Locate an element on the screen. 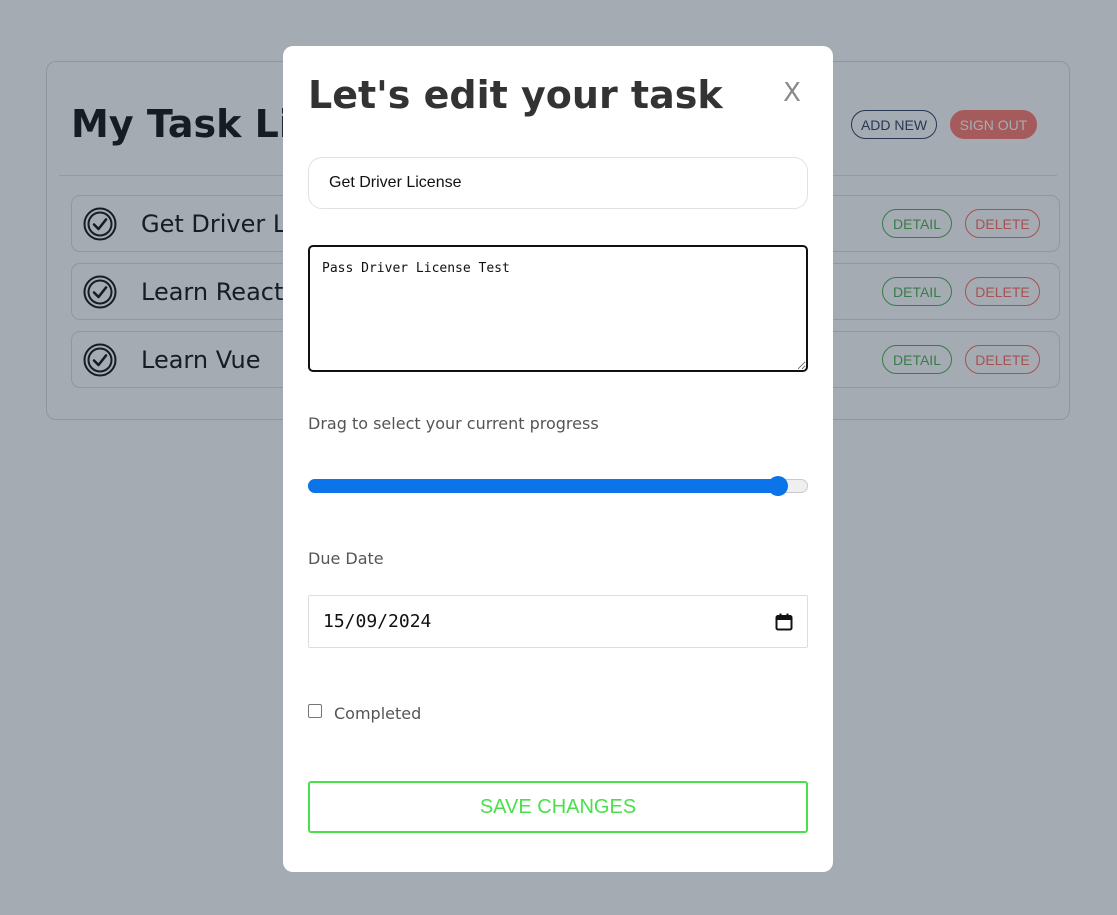 This screenshot has width=1117, height=915. calendar-icon is located at coordinates (784, 622).